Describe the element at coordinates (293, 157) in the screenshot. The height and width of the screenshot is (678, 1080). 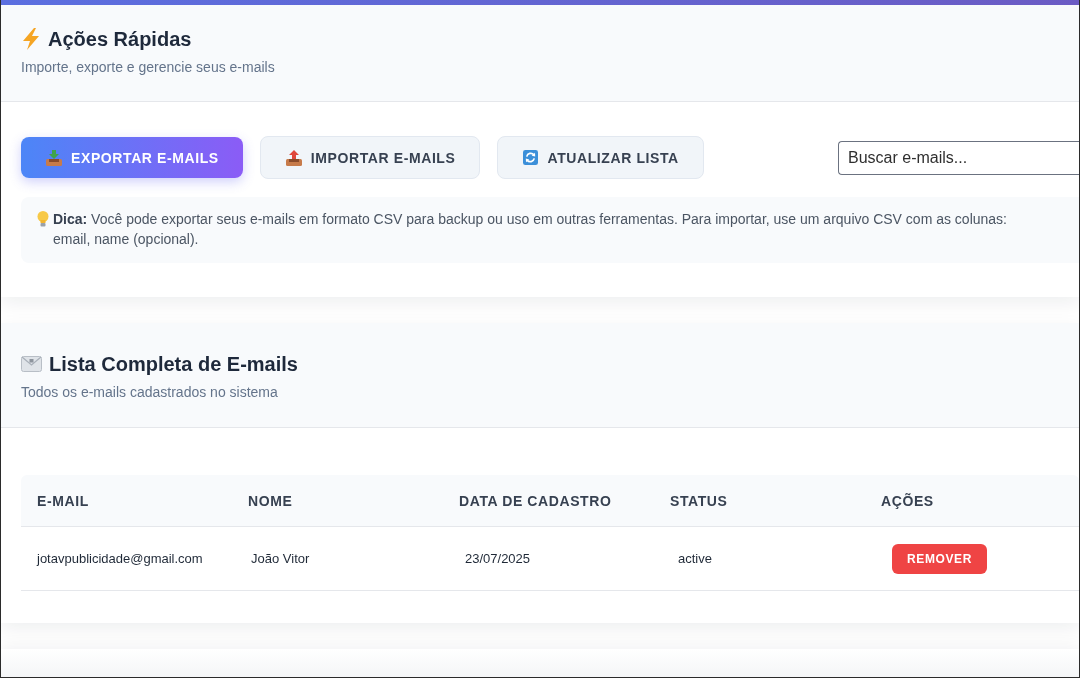
I see `tray-upload-icon` at that location.